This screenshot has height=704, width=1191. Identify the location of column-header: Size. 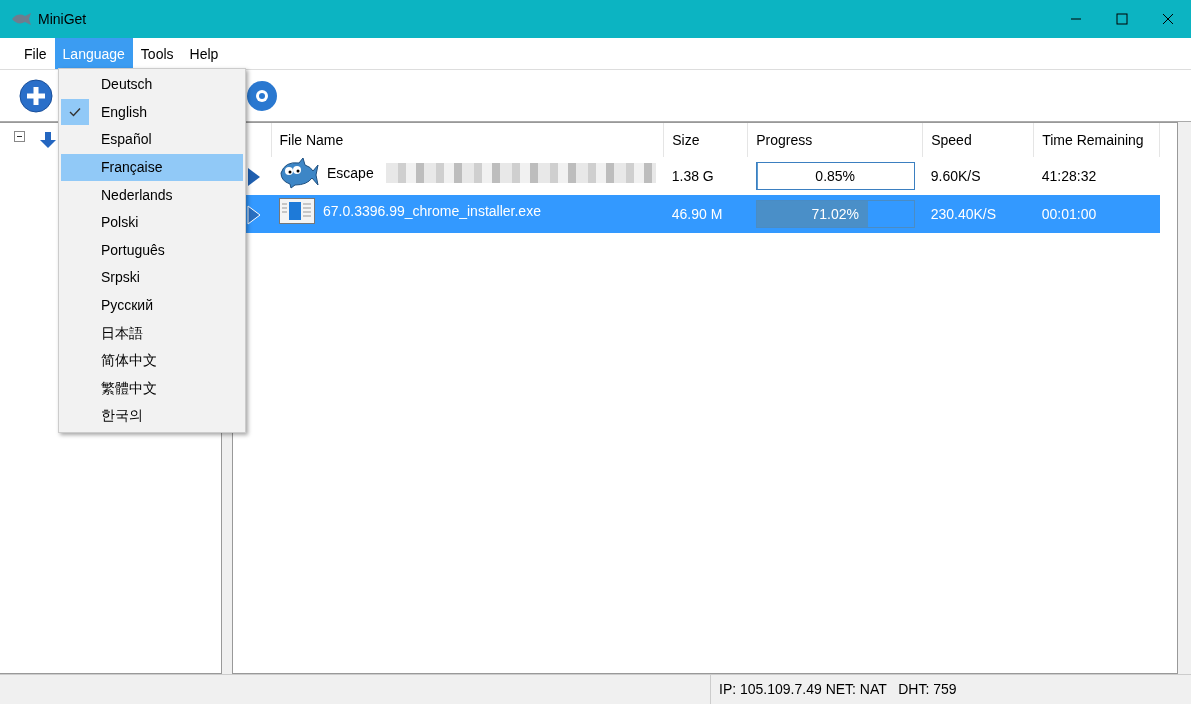
(705, 140).